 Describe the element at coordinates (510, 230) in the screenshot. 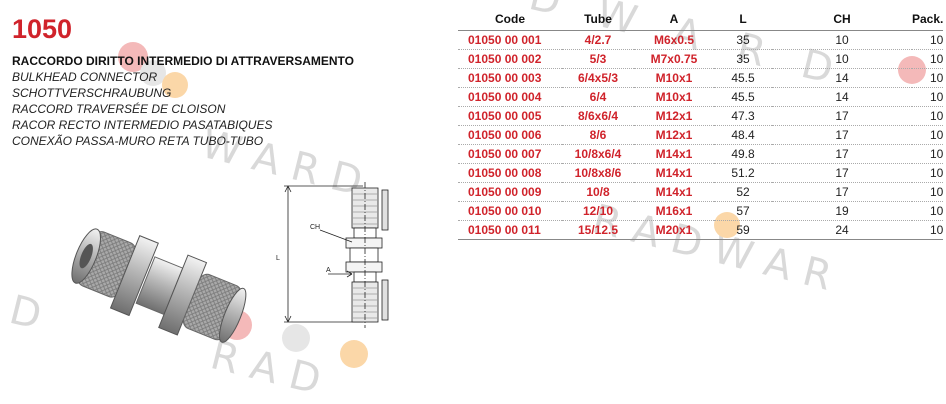

I see `cell-code: 01050 00 011` at that location.